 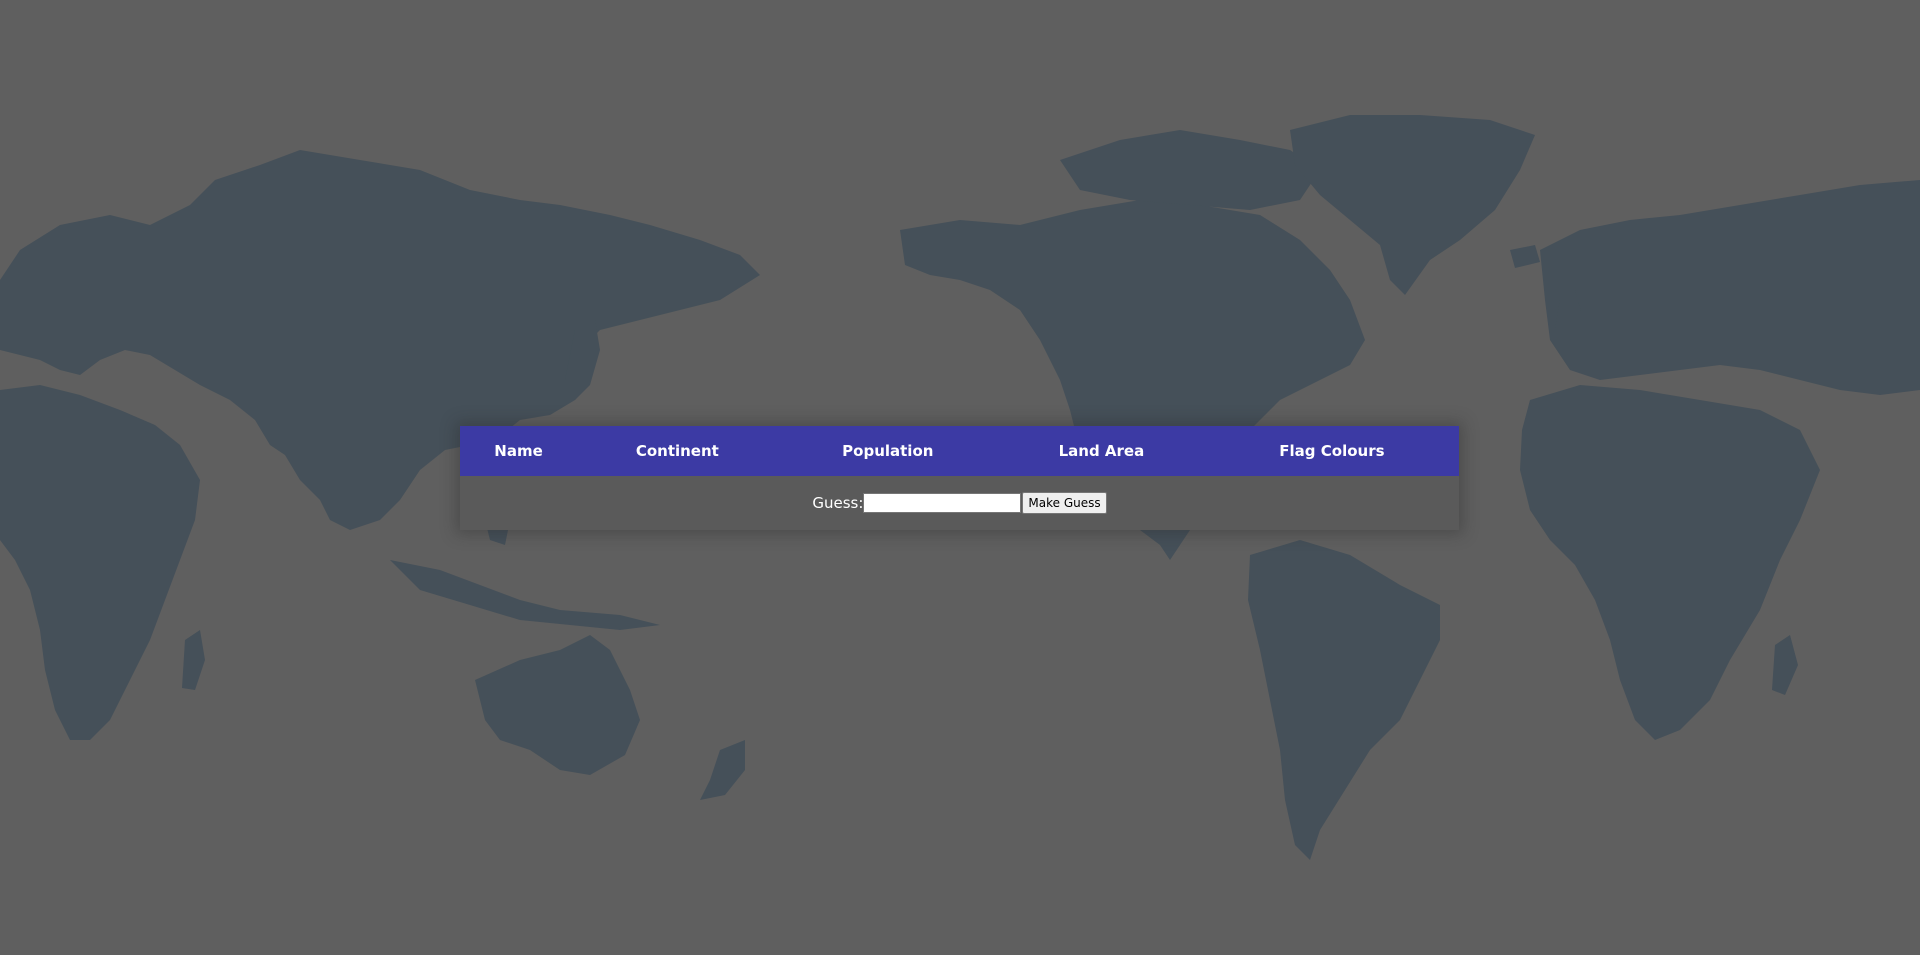 I want to click on make-guess-button: Make Guess, so click(x=1064, y=503).